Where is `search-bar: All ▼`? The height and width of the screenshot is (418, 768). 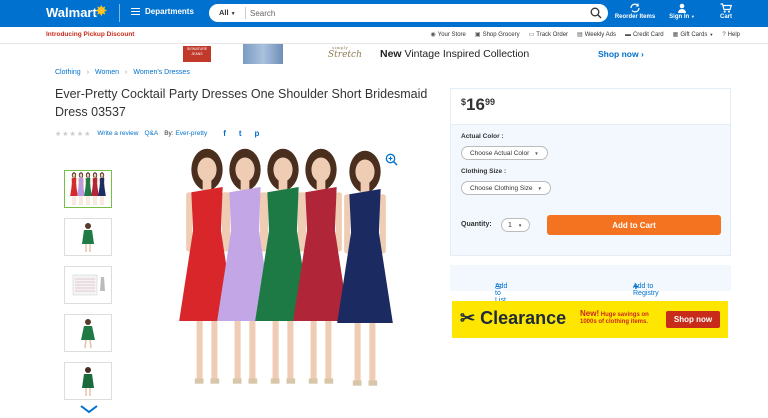 search-bar: All ▼ is located at coordinates (408, 13).